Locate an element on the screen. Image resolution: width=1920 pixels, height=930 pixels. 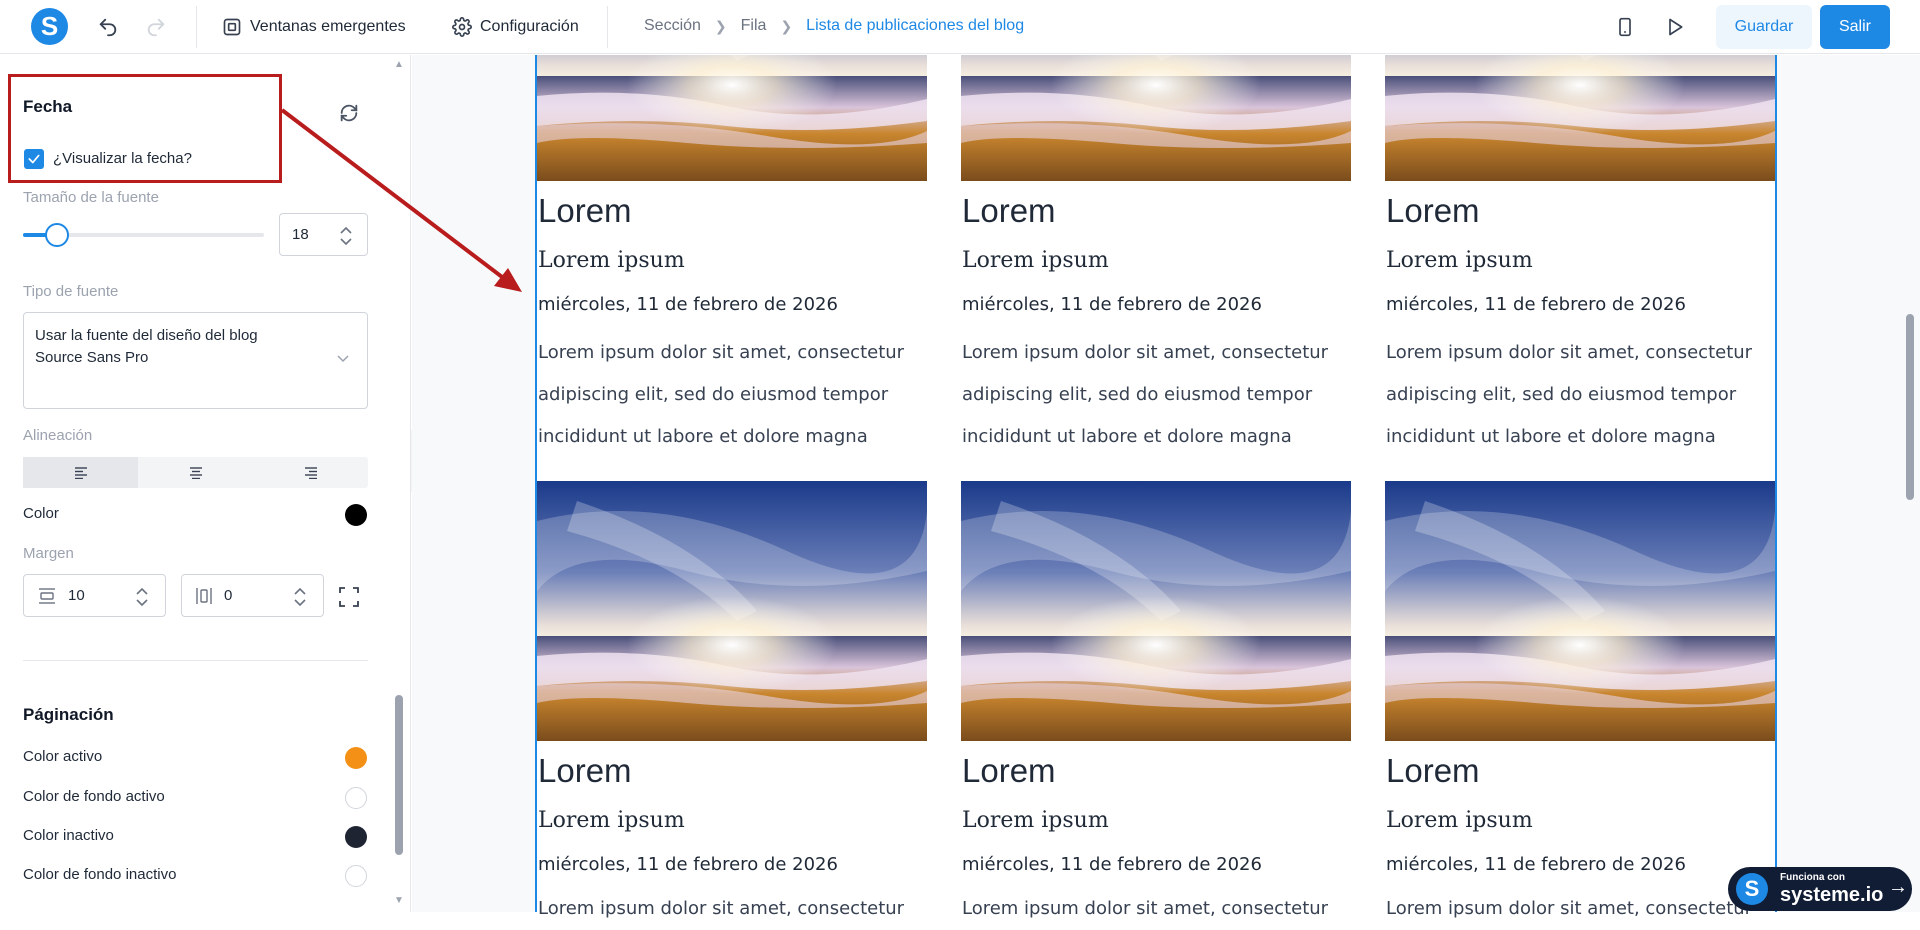
alignment-label: Alineación is located at coordinates (58, 435).